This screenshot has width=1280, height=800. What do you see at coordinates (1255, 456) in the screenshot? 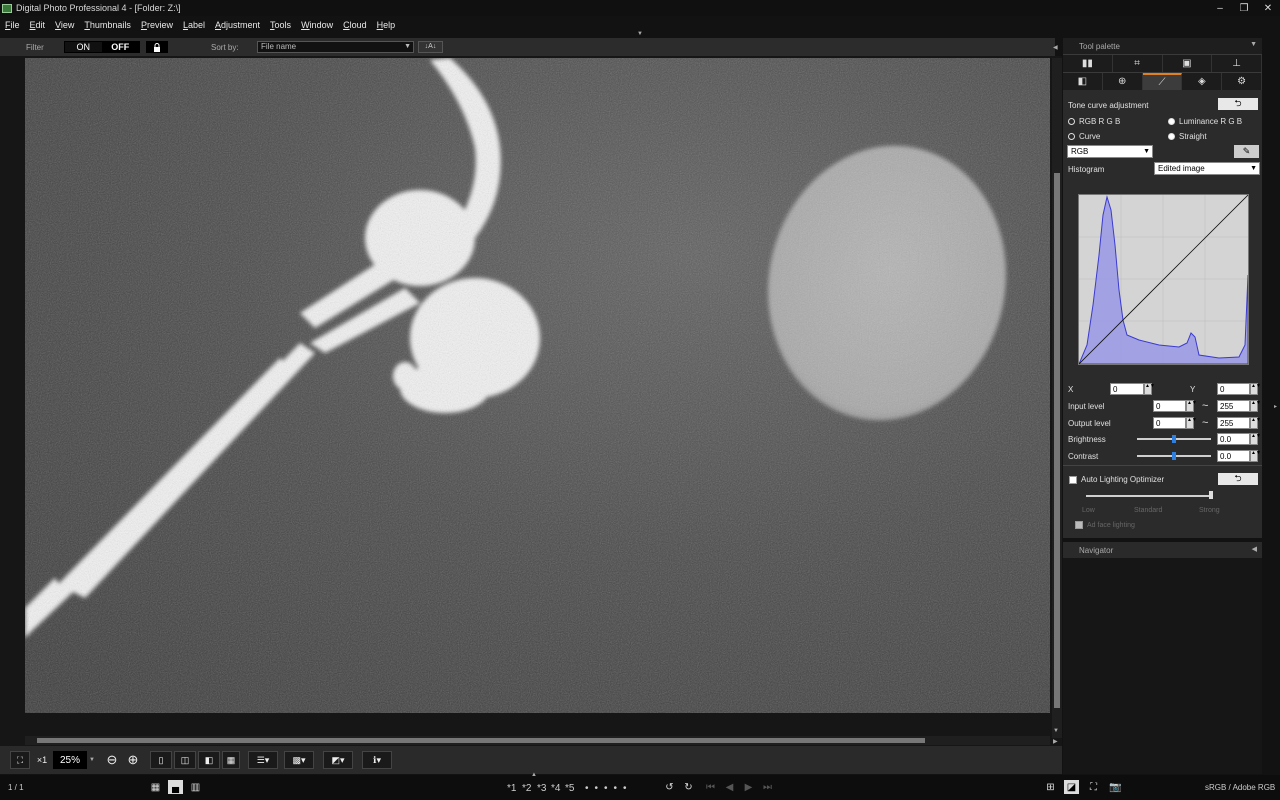
I see `contrast-spinner: ▲▼` at bounding box center [1255, 456].